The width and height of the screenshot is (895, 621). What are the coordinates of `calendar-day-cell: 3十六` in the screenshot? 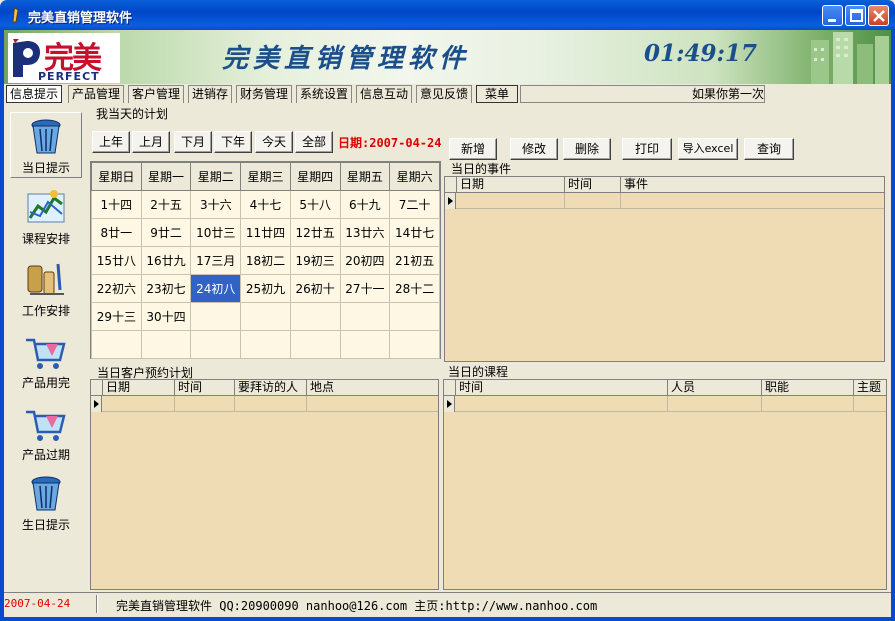 It's located at (216, 204).